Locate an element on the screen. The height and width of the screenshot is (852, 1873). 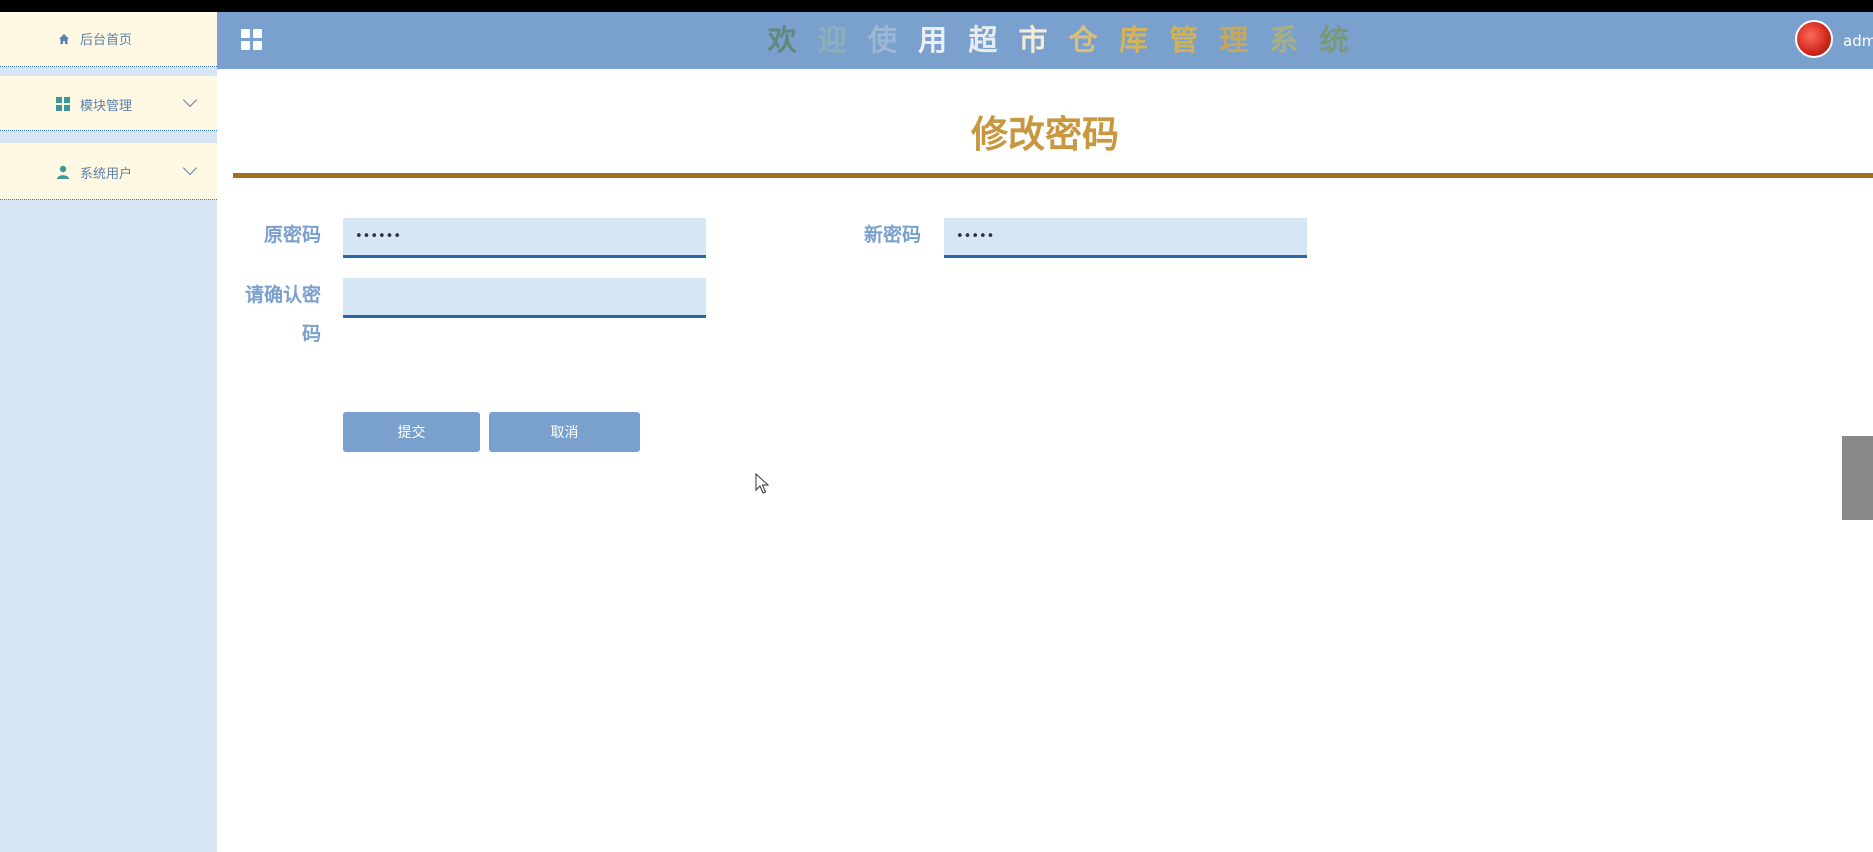
system-title-char: 使 is located at coordinates (882, 40).